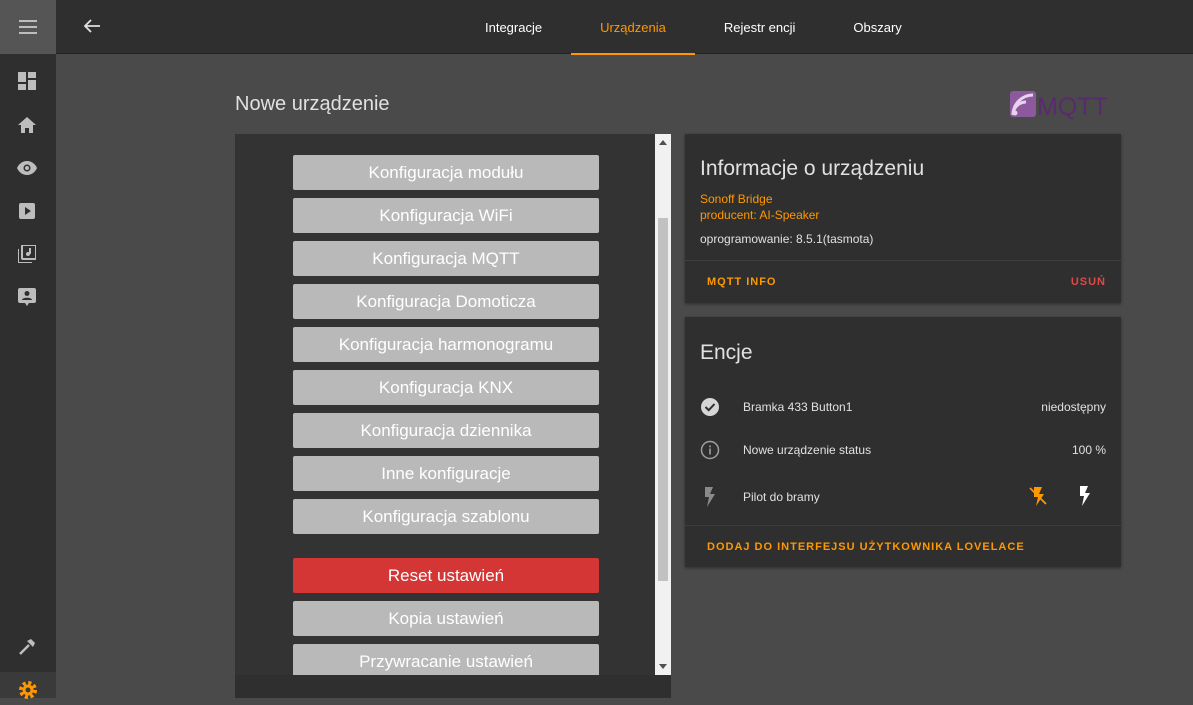  I want to click on hammer-icon, so click(27, 647).